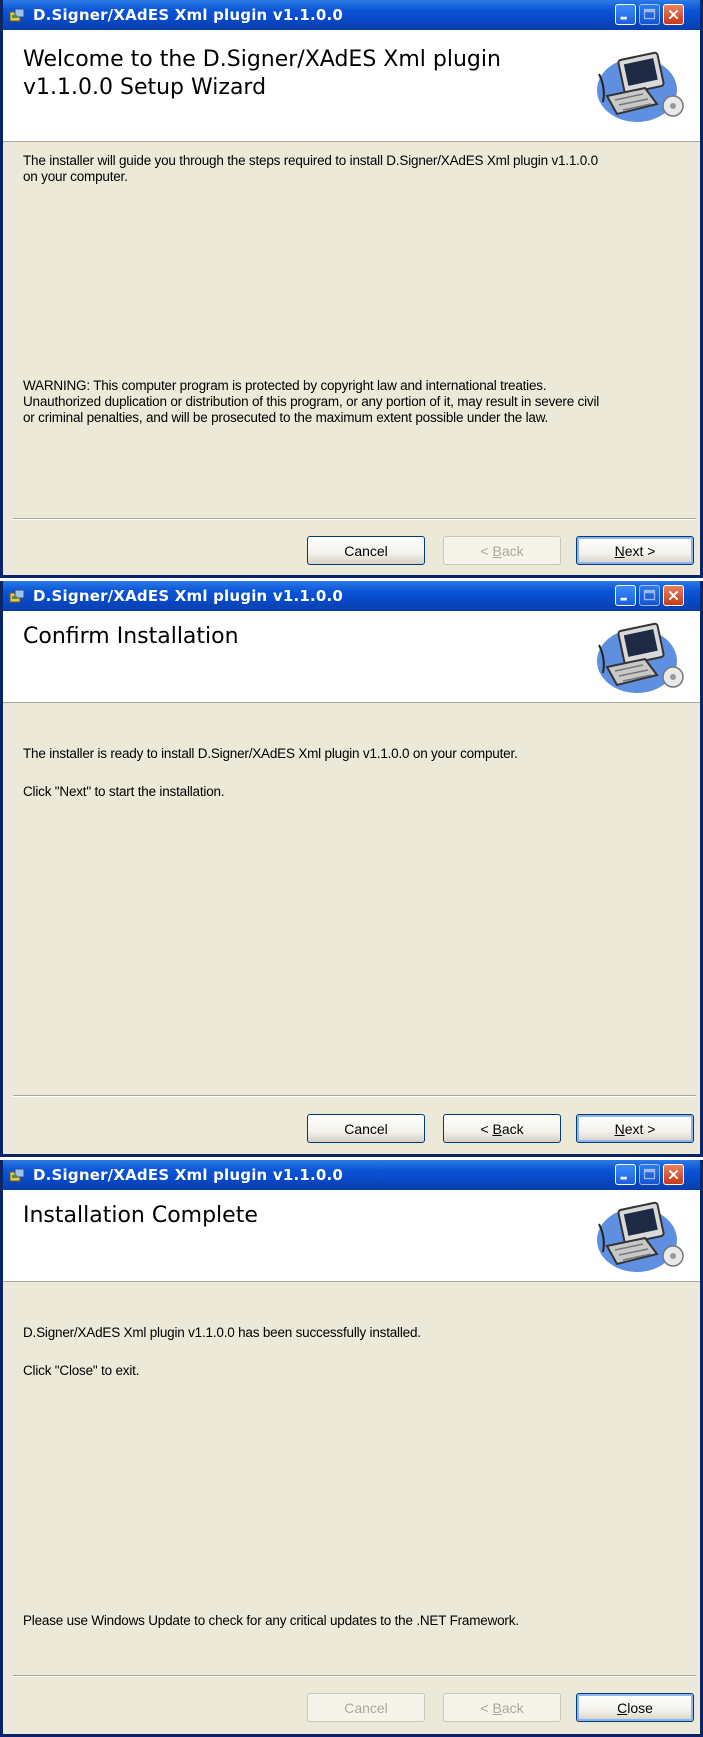 The width and height of the screenshot is (703, 1737). Describe the element at coordinates (145, 87) in the screenshot. I see `page-title-line-2: v1.1.0.0 Setup Wizard` at that location.